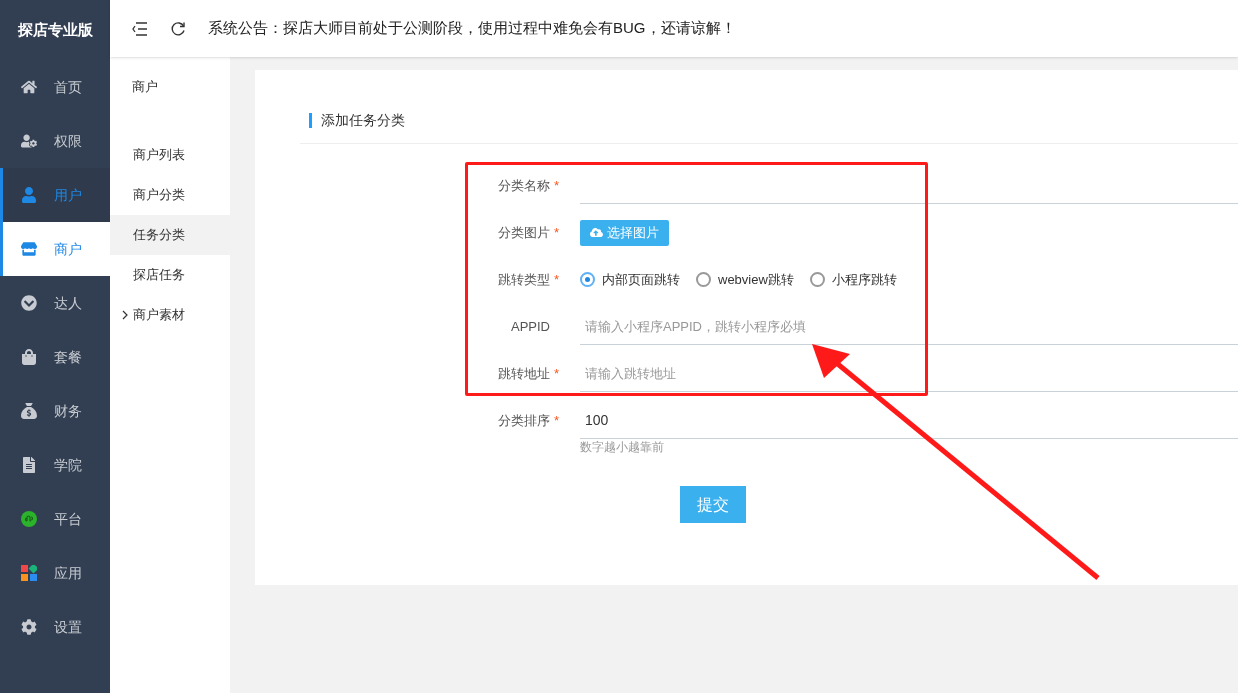 This screenshot has height=693, width=1238. Describe the element at coordinates (55, 411) in the screenshot. I see `sidebar-item: 财务` at that location.